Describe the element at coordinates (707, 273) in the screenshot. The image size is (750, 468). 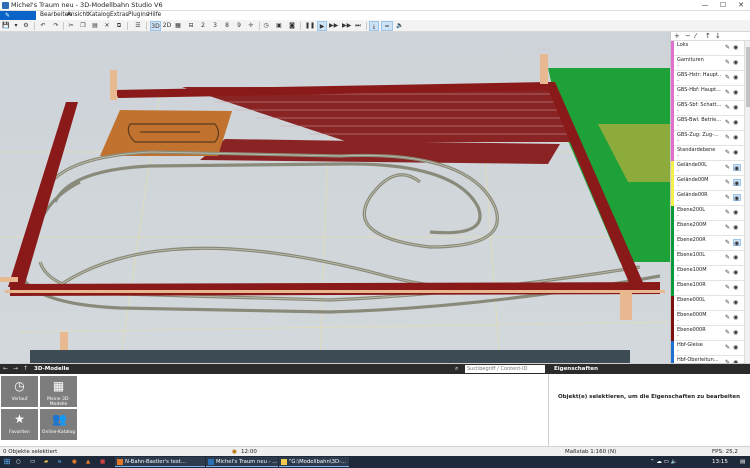
I see `layer-row: Ebene100M - ✎ ◉` at that location.